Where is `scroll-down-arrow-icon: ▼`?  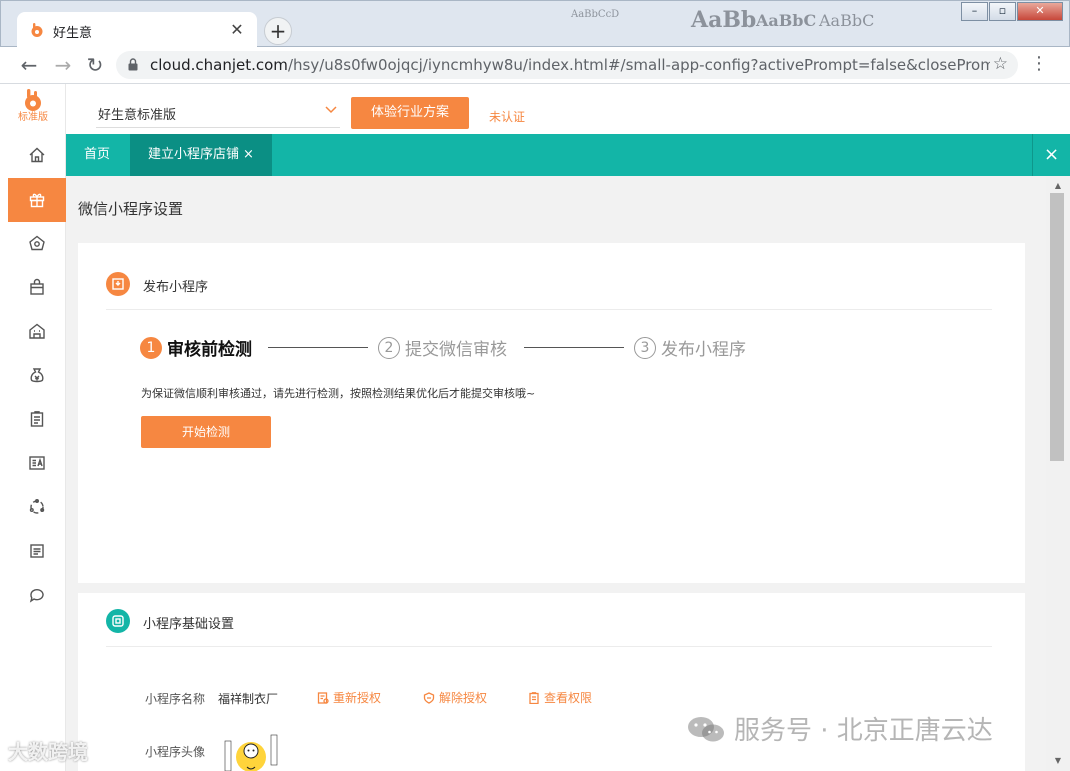 scroll-down-arrow-icon: ▼ is located at coordinates (1058, 761).